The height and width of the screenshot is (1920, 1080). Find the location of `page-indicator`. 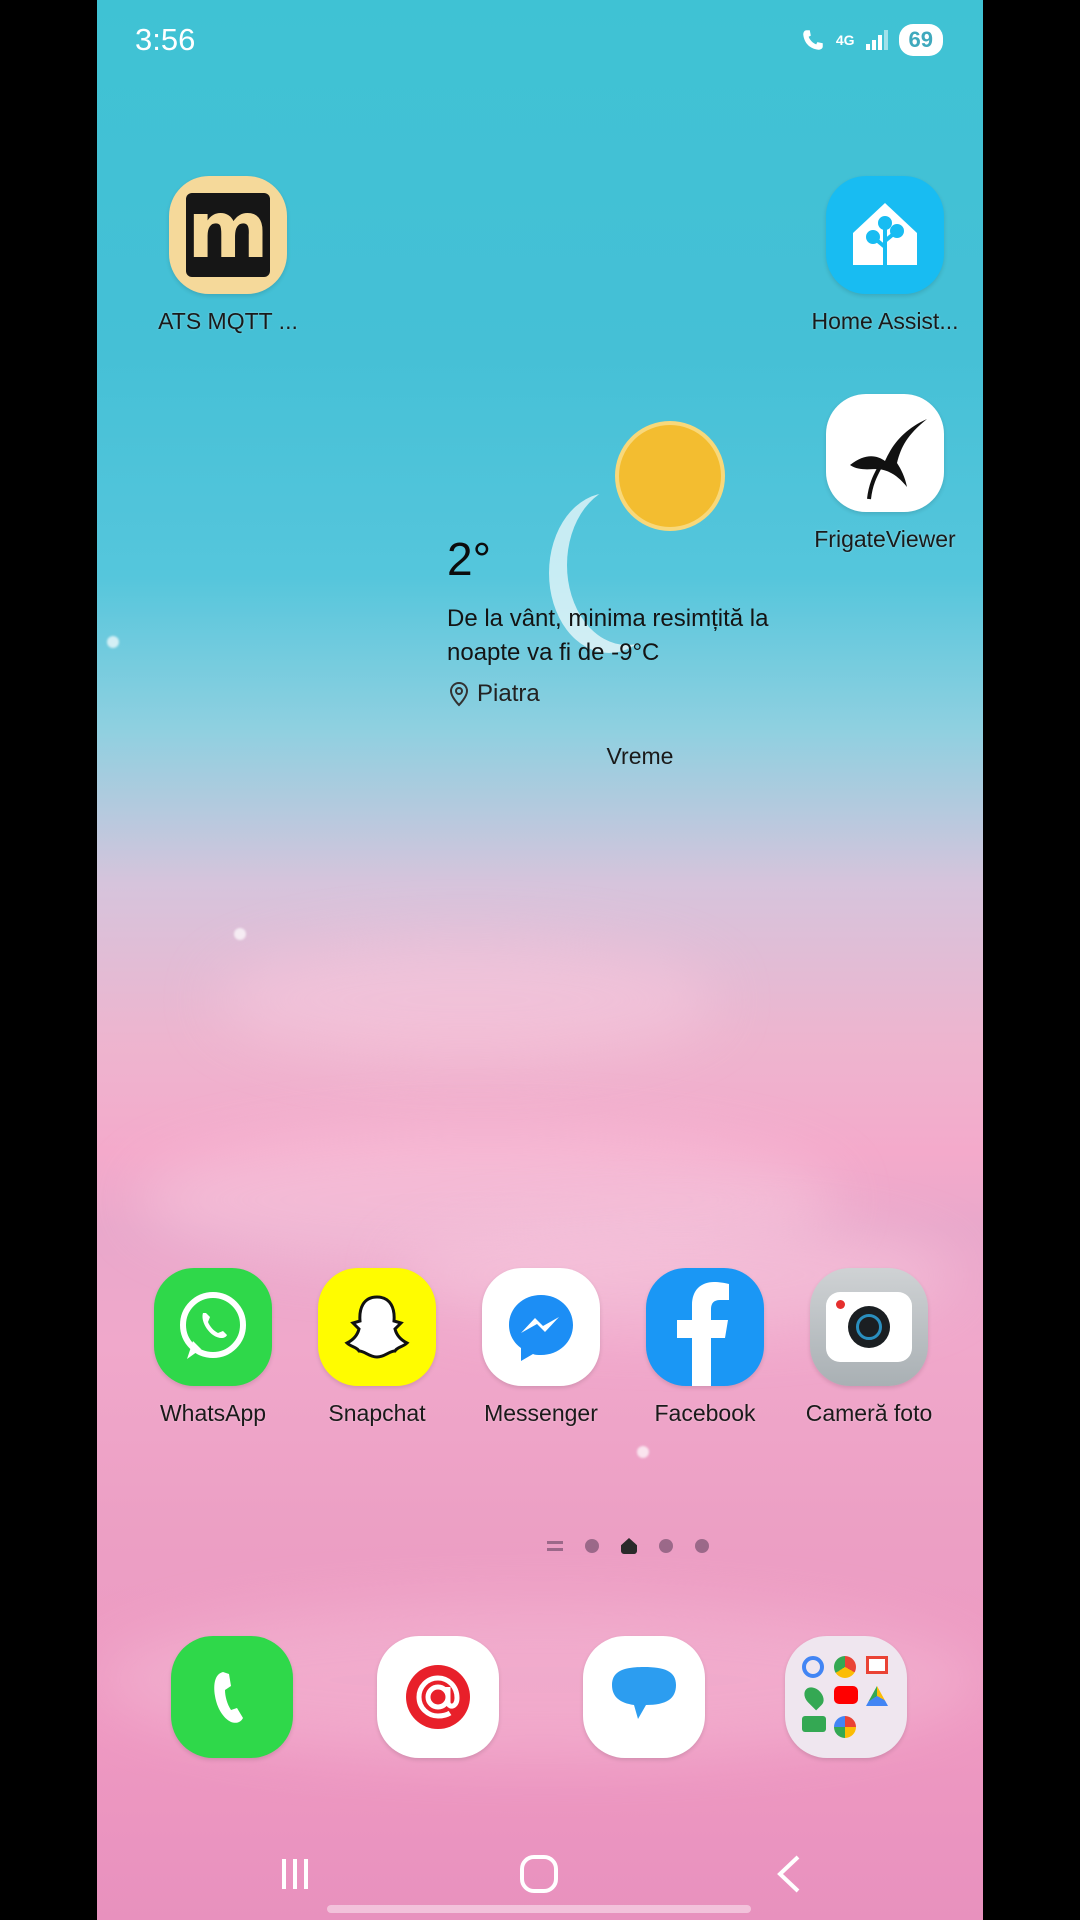

page-indicator is located at coordinates (628, 1546).